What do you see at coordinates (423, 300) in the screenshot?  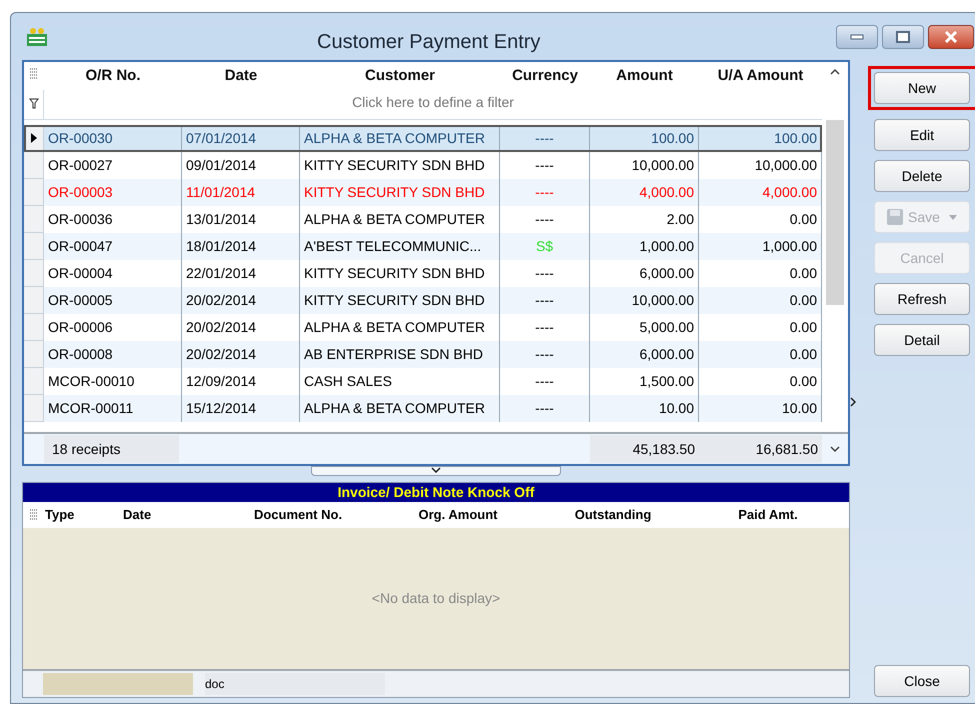 I see `table-row: OR-00005 20/02/2014 KITTY SECURITY SDN BHD ---- 10,000.00 0.00` at bounding box center [423, 300].